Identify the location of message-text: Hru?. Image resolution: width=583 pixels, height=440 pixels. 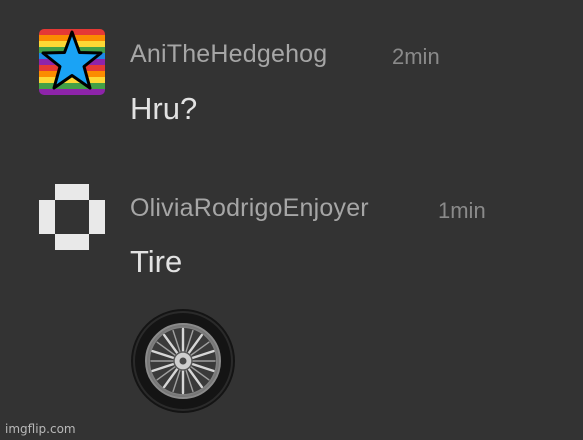
(164, 108).